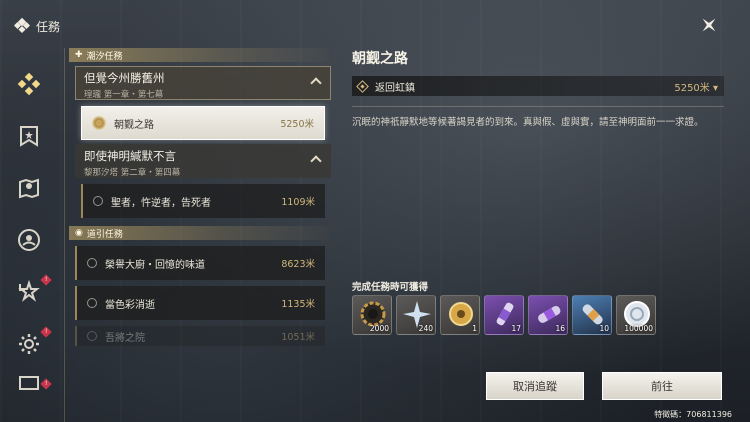 Image resolution: width=750 pixels, height=422 pixels. I want to click on close-button, so click(709, 25).